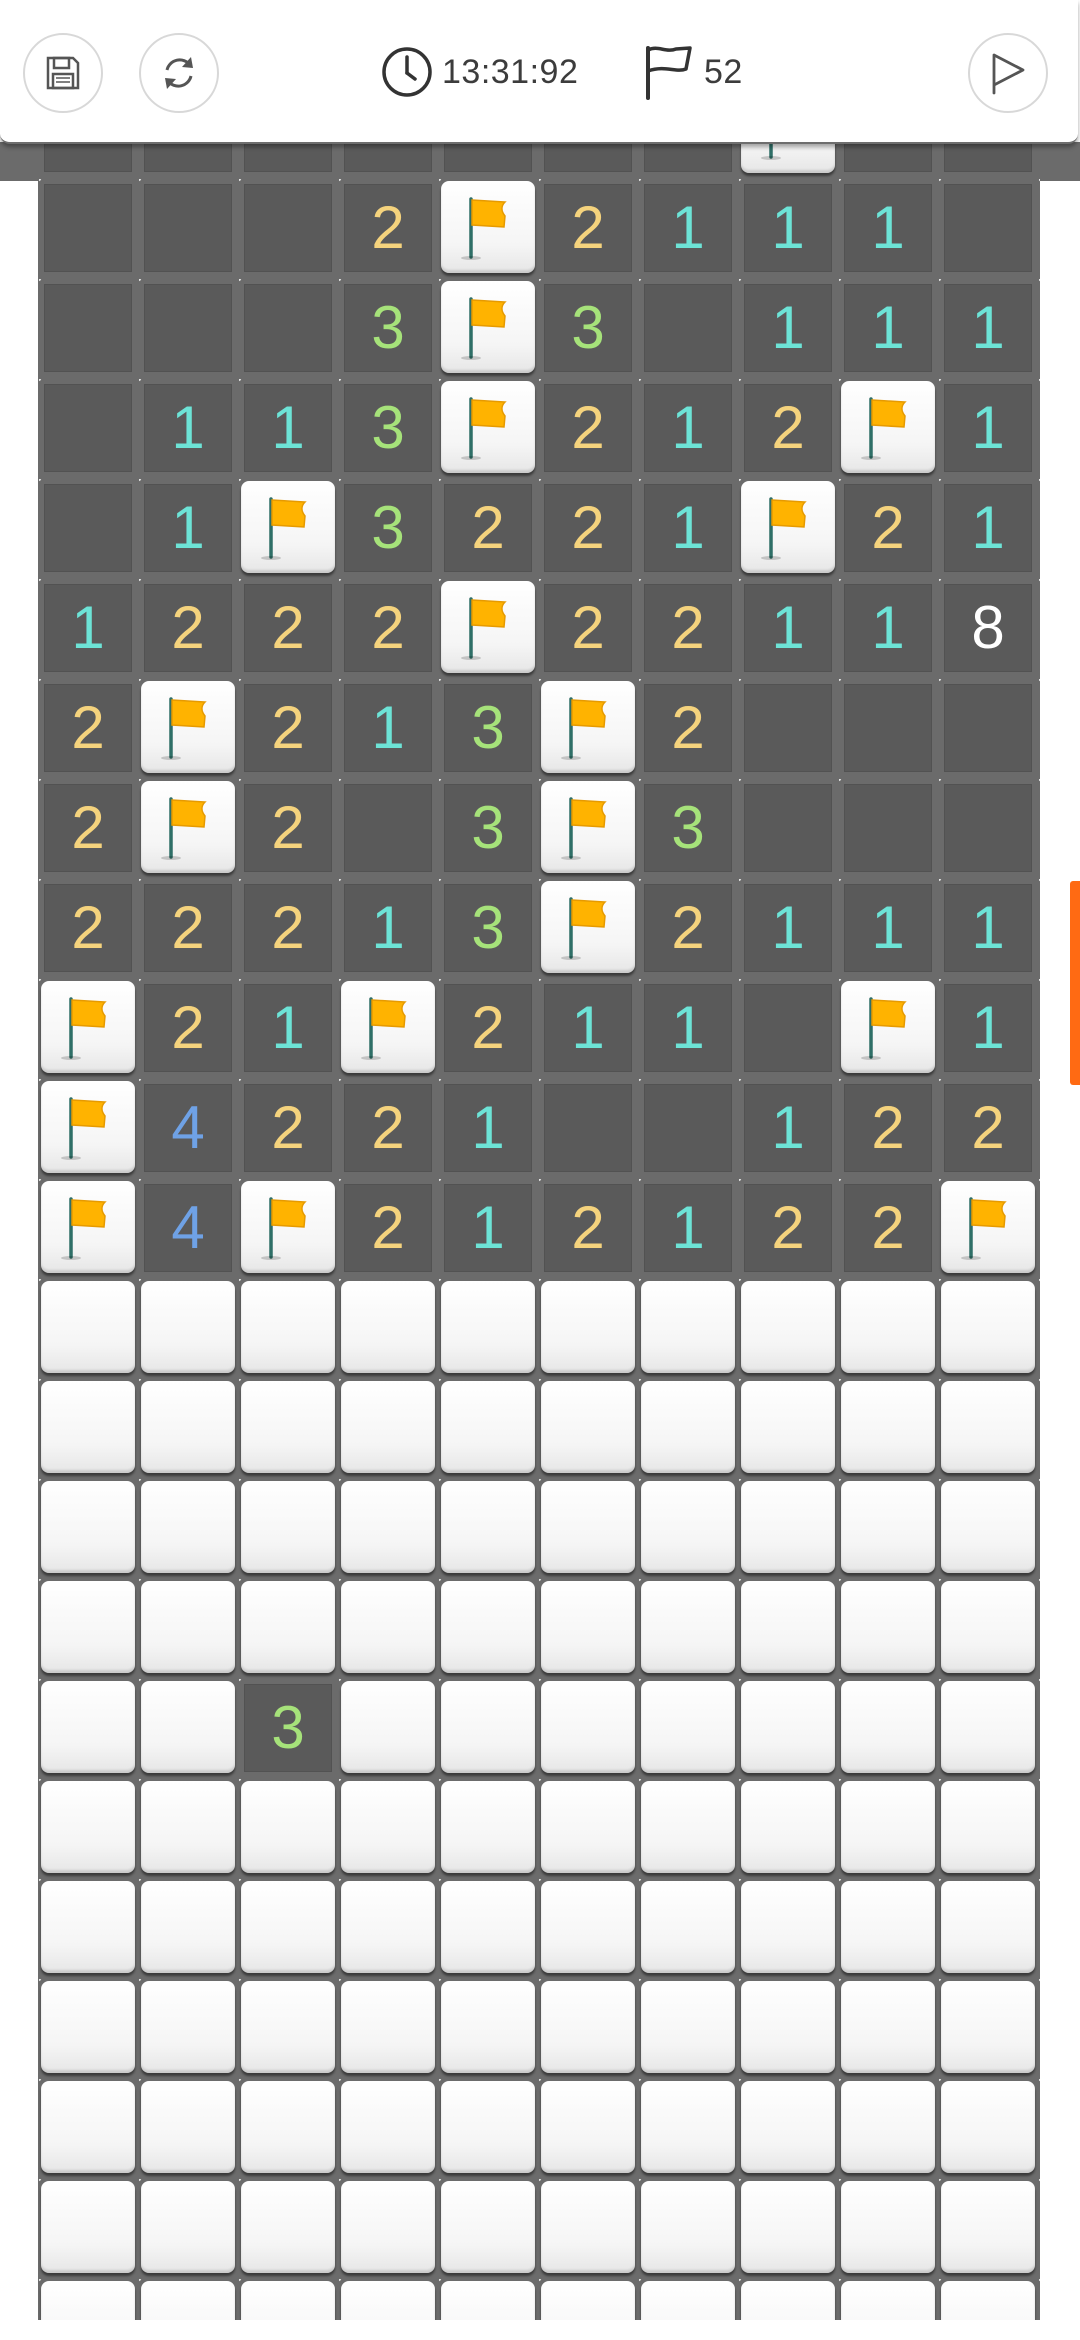 The image size is (1080, 2340). What do you see at coordinates (63, 73) in the screenshot?
I see `save-button` at bounding box center [63, 73].